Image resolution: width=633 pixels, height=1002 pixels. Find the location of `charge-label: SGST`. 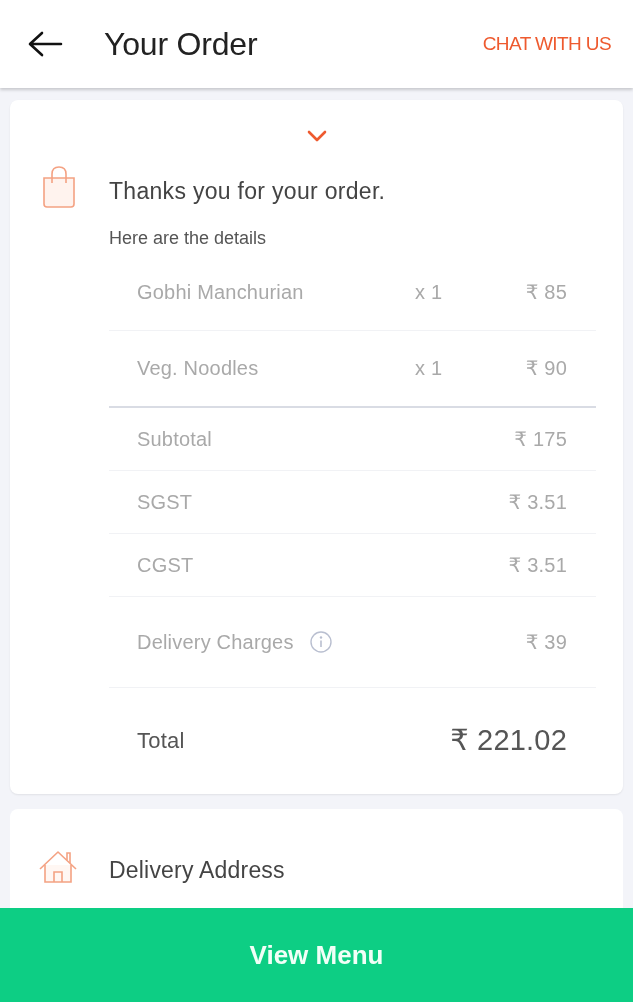

charge-label: SGST is located at coordinates (165, 502).